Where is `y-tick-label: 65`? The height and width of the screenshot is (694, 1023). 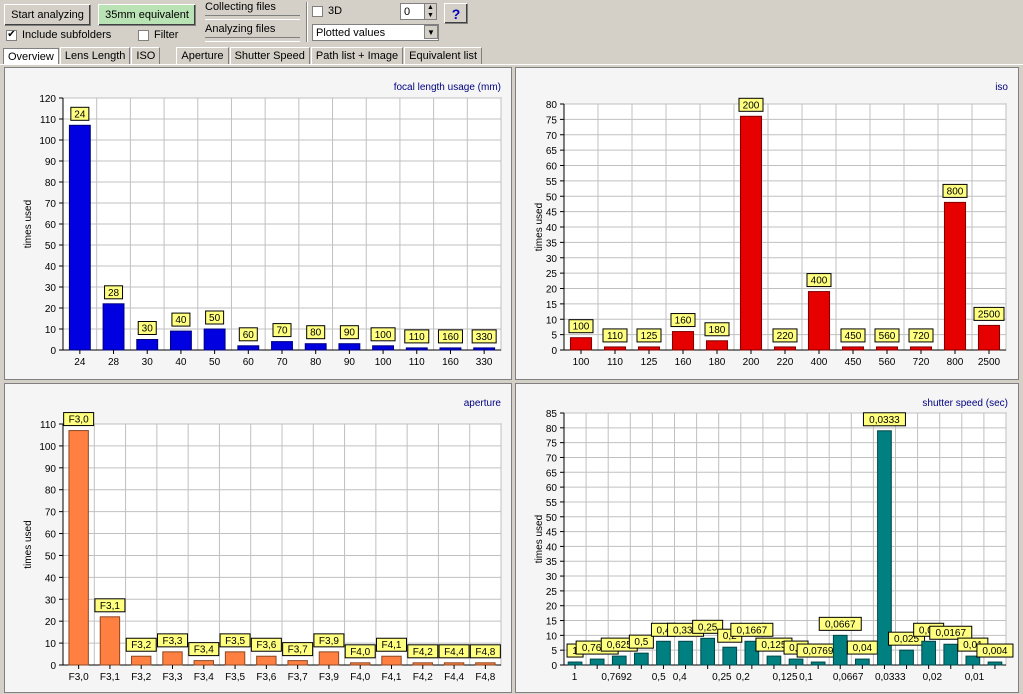
y-tick-label: 65 is located at coordinates (552, 473).